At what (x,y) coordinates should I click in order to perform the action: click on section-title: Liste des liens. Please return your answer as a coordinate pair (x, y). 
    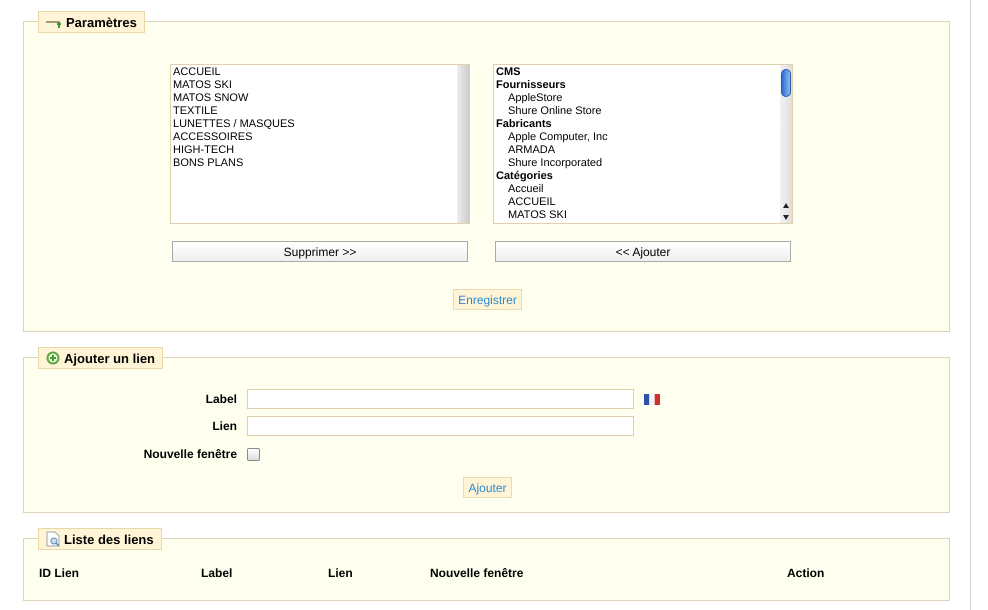
    Looking at the image, I should click on (109, 539).